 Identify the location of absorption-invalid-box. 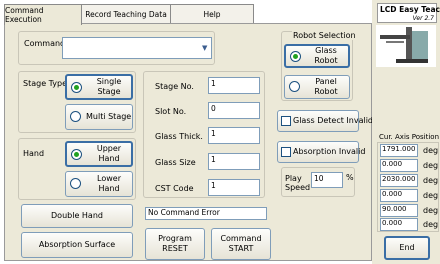
(286, 152).